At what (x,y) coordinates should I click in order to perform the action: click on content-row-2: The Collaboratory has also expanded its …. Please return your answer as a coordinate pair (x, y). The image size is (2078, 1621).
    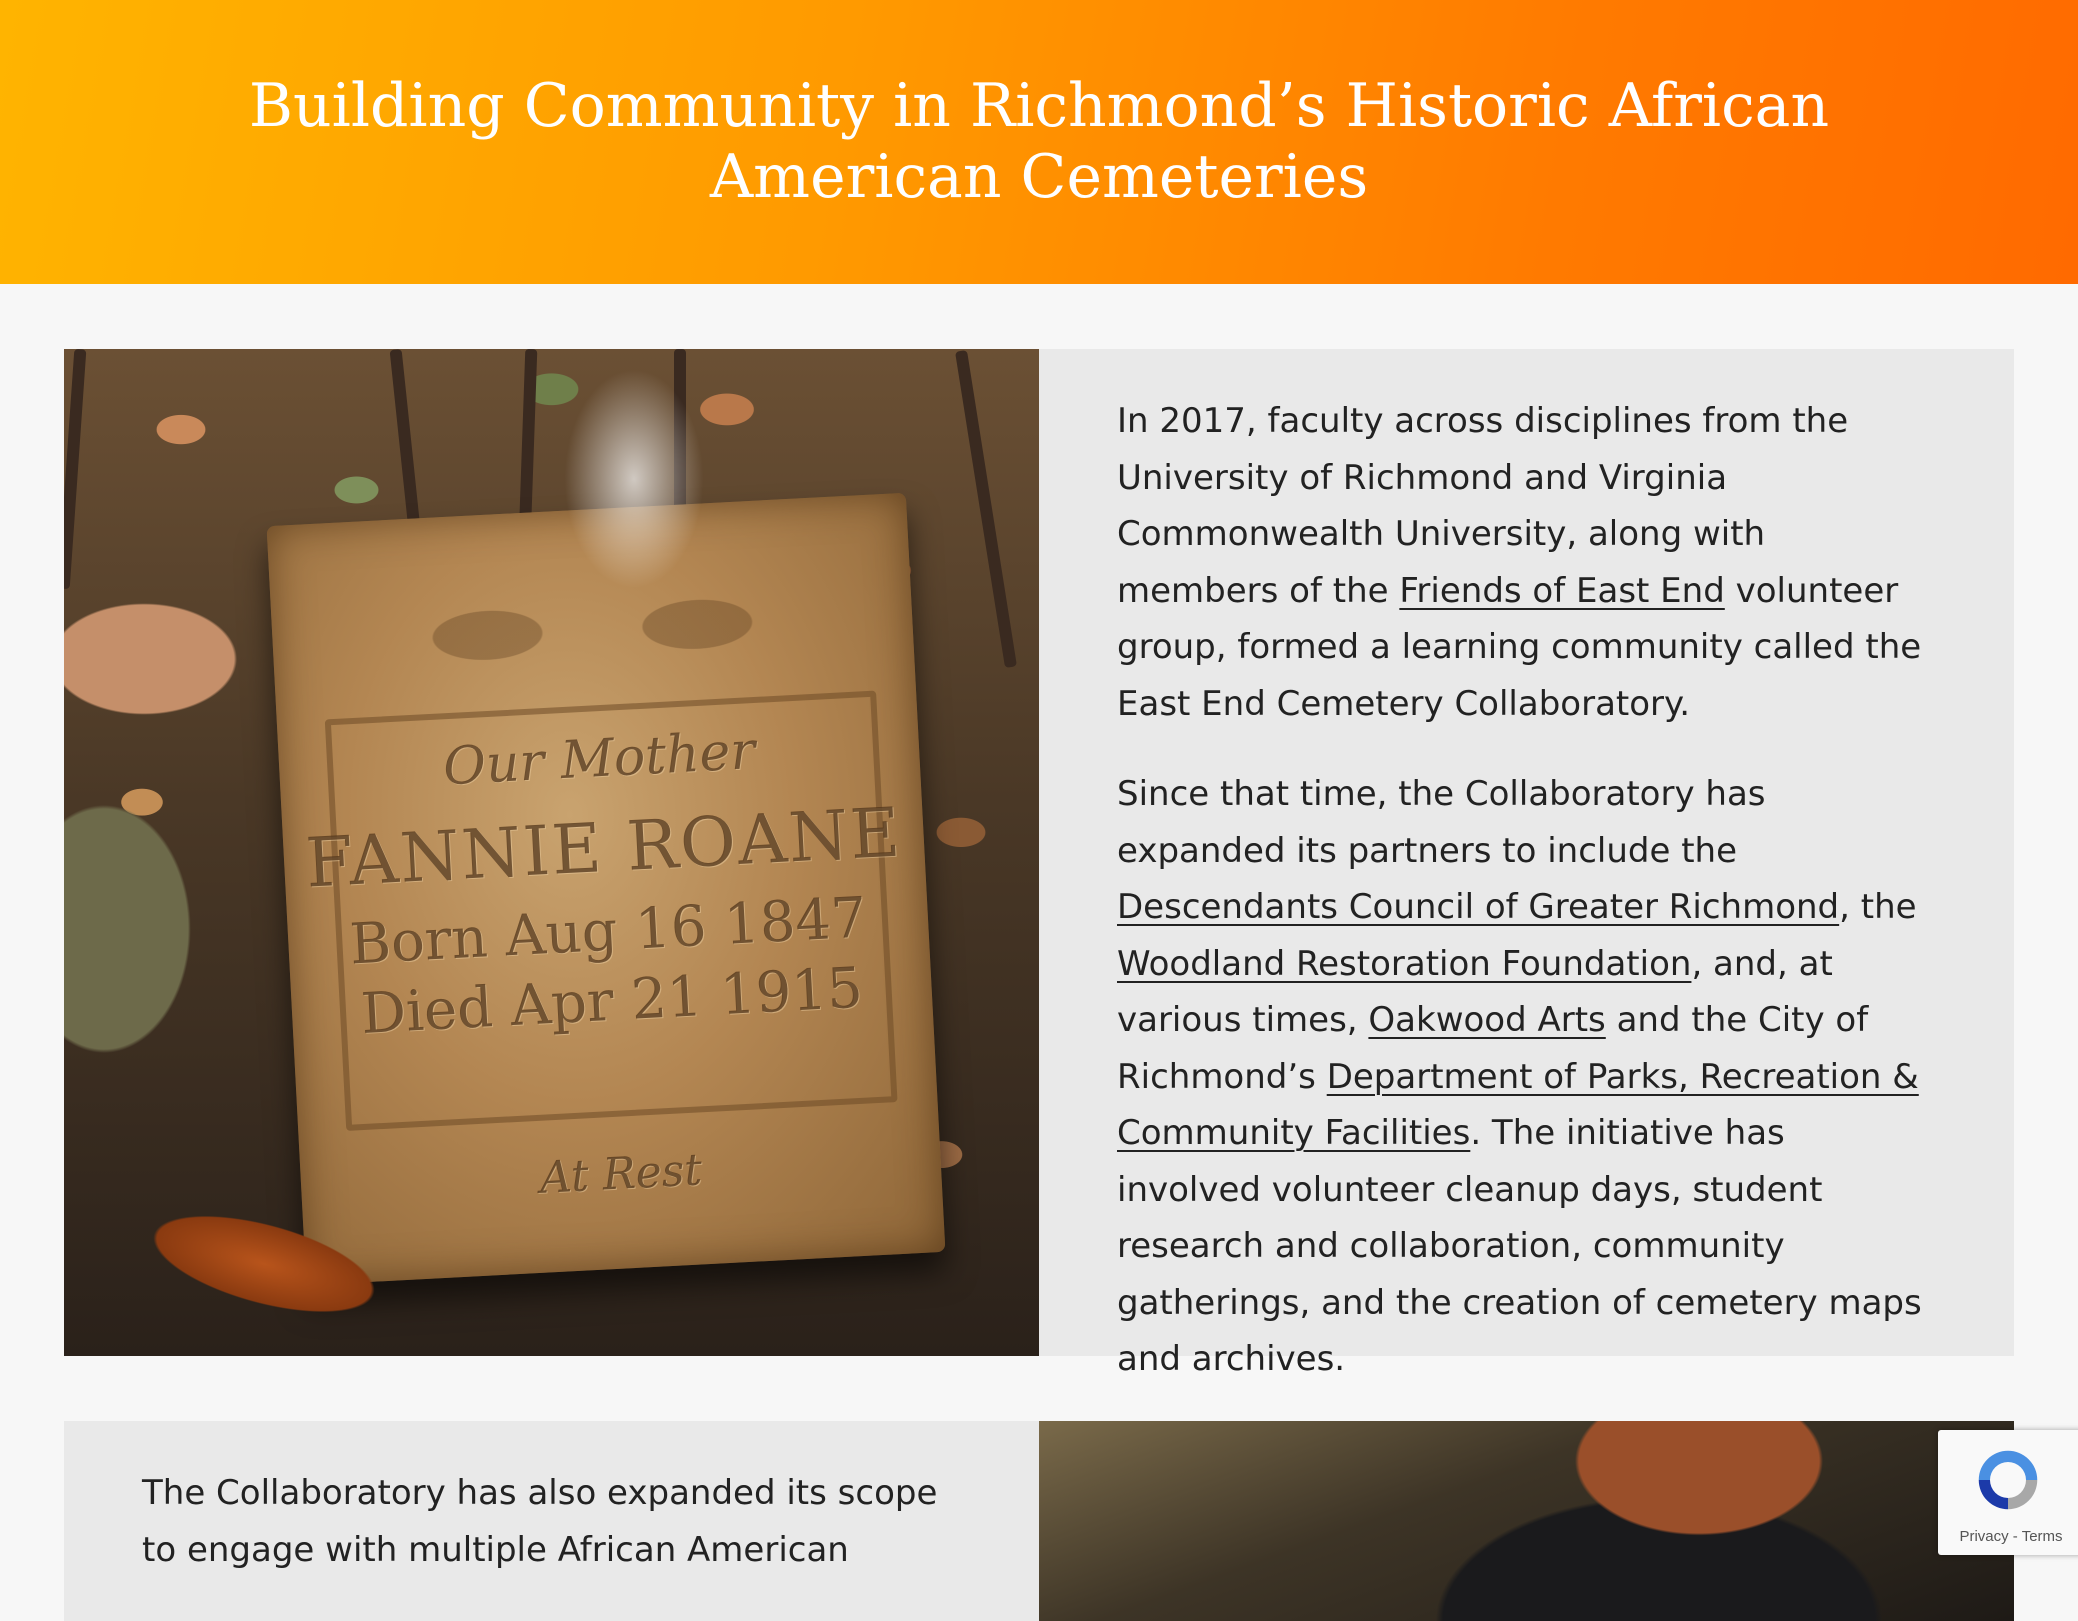
    Looking at the image, I should click on (1039, 1521).